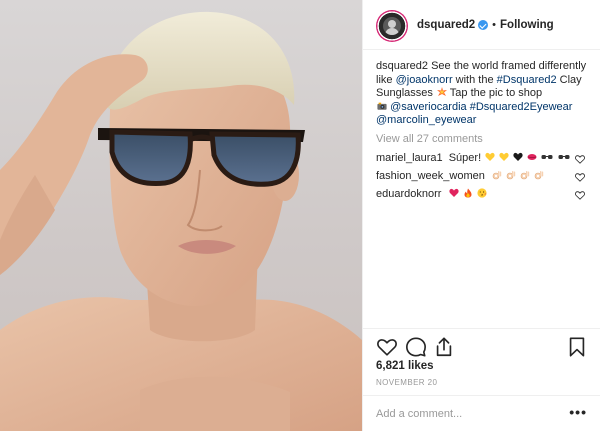  I want to click on post-header: dsquared2 • Following, so click(481, 25).